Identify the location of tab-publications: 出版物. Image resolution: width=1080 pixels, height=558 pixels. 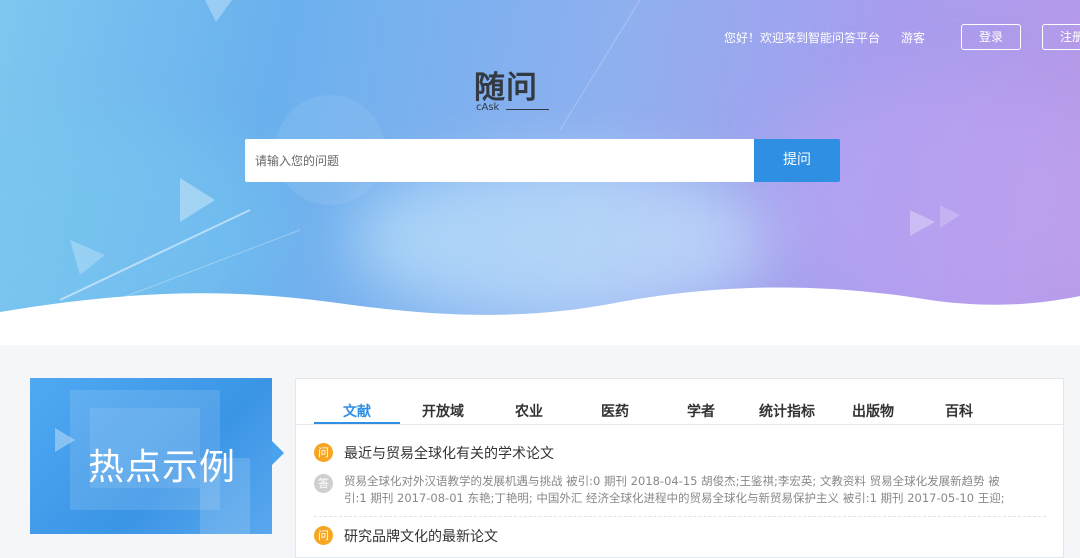
(873, 411).